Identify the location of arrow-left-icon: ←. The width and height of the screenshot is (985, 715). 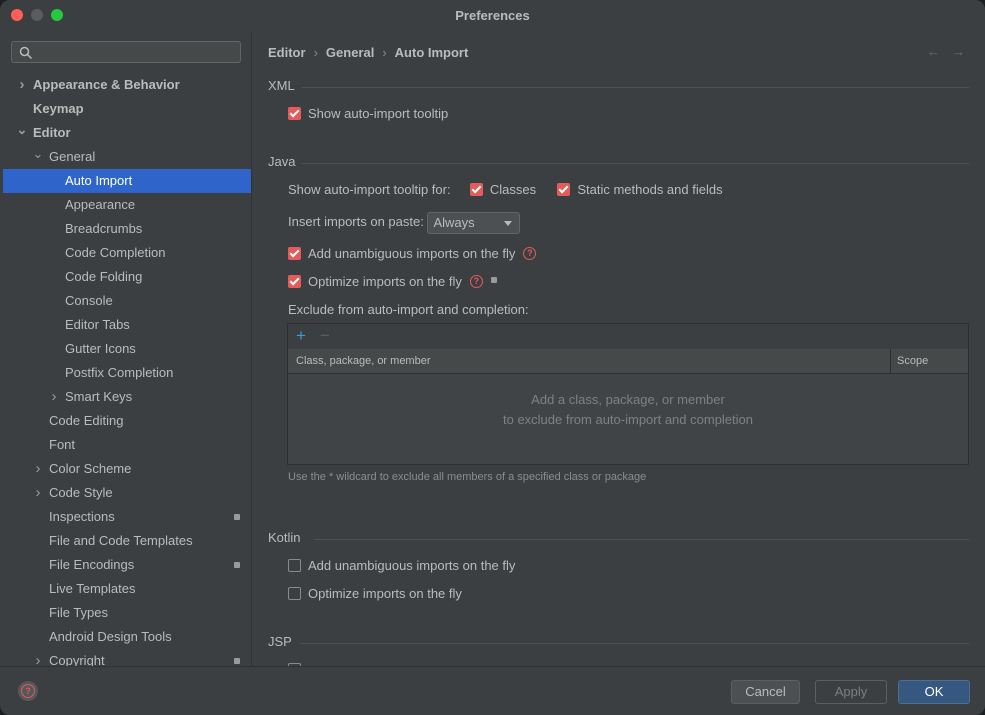
(933, 51).